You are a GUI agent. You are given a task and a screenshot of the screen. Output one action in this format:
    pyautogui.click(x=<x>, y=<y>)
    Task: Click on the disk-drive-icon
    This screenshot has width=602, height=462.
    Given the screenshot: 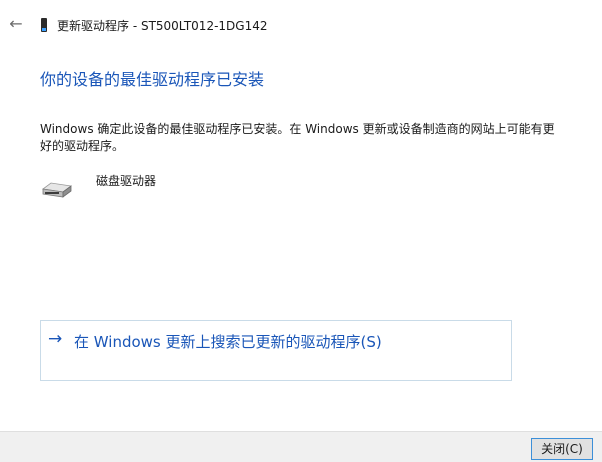 What is the action you would take?
    pyautogui.click(x=57, y=190)
    